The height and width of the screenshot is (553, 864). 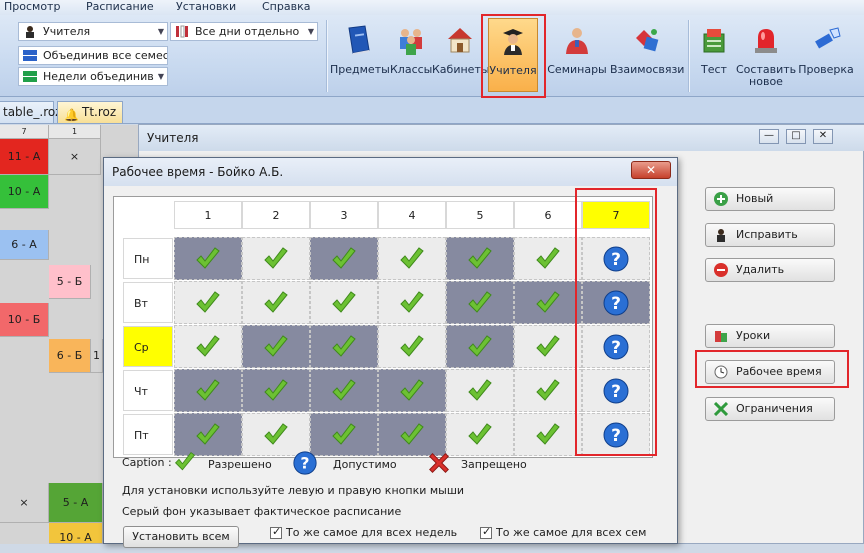 I want to click on row-header: Пт, so click(x=148, y=434).